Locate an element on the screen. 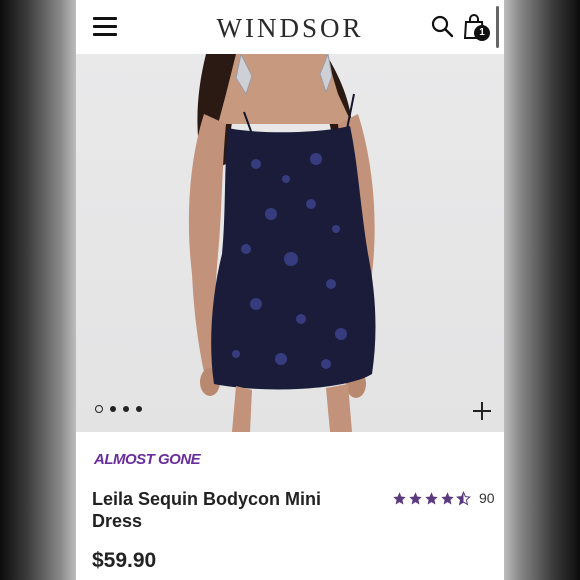 This screenshot has height=580, width=580. left-blur-border is located at coordinates (38, 290).